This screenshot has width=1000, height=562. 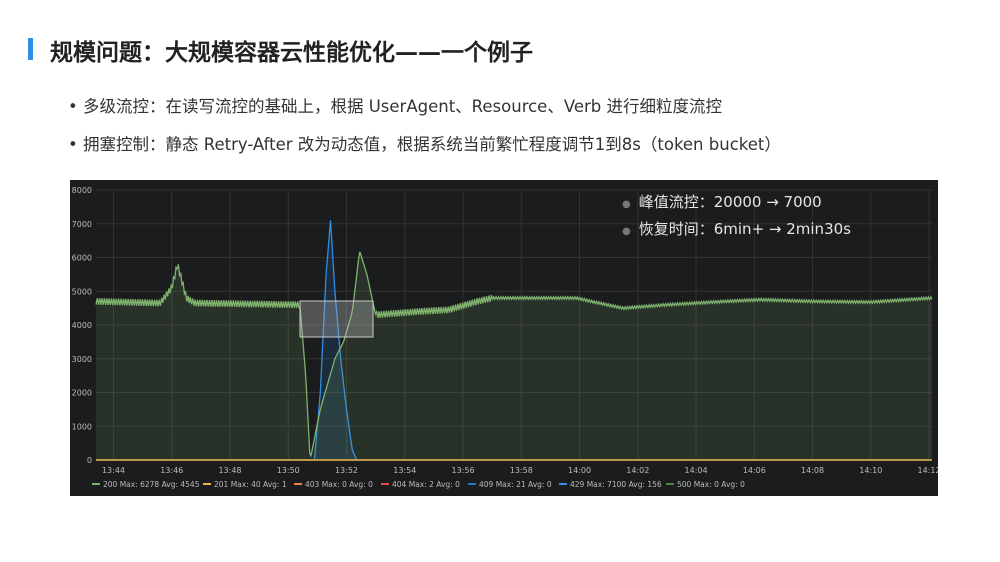 I want to click on legend-label-409: 409 Max: 21 Avg: 0, so click(x=515, y=484).